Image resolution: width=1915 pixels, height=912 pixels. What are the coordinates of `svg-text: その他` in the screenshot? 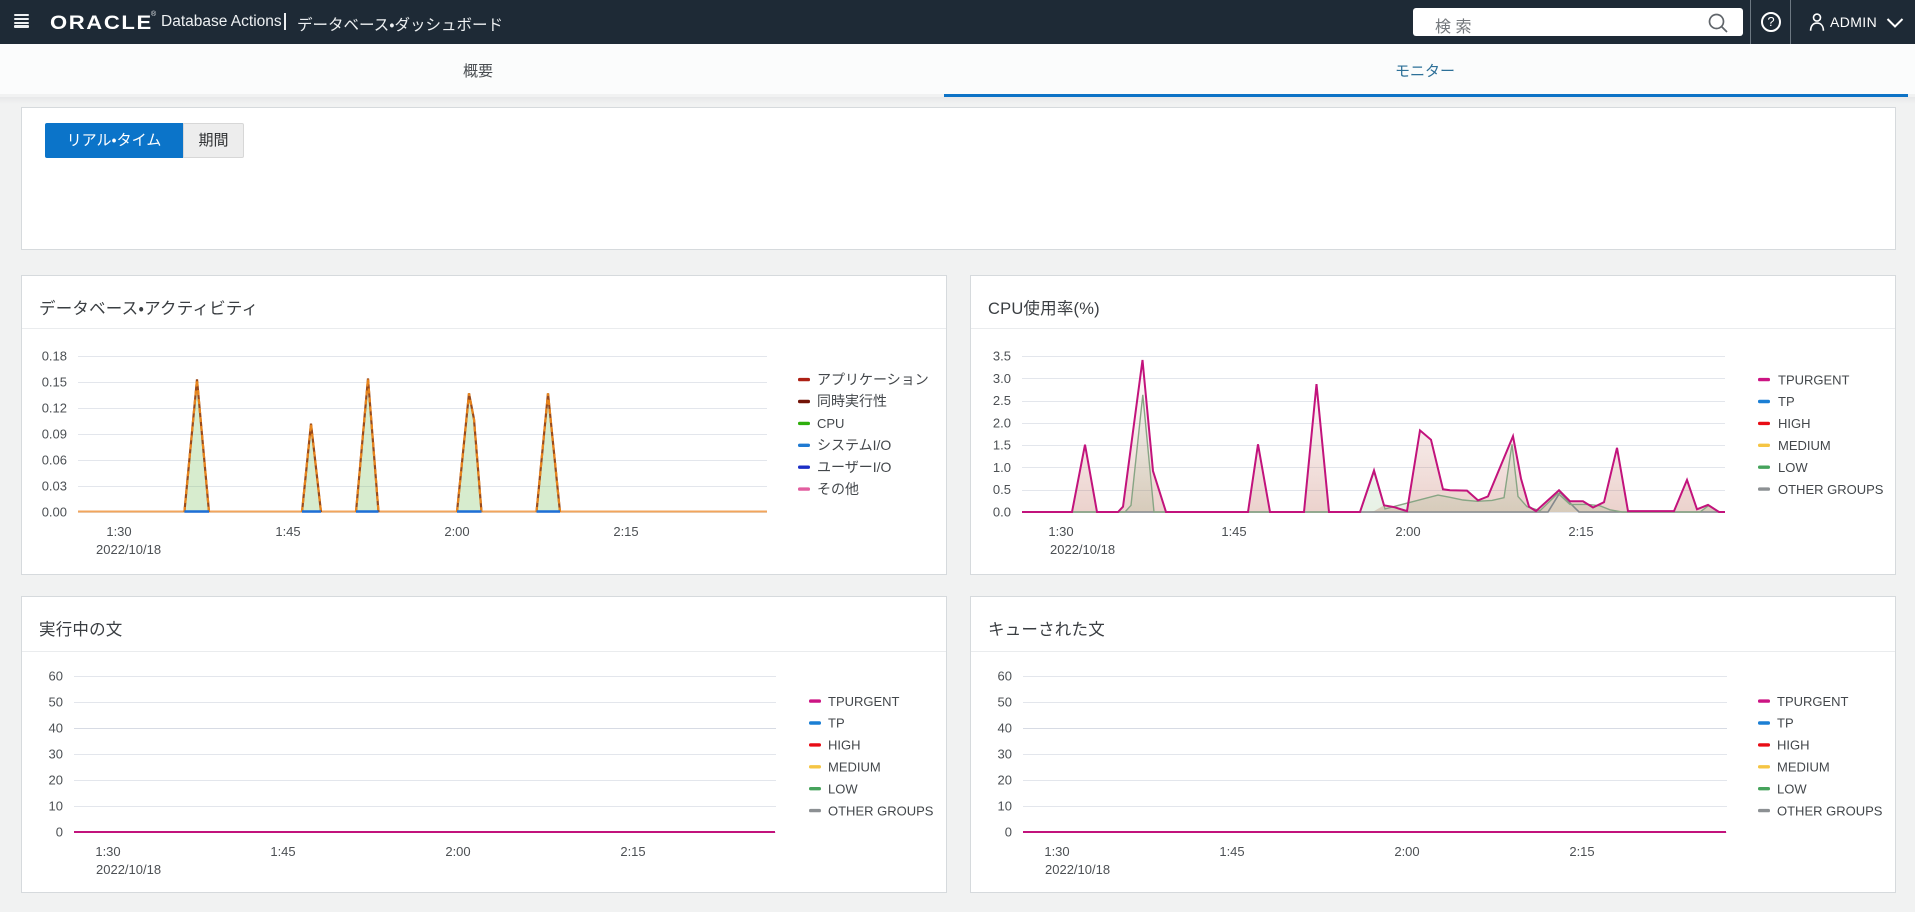 It's located at (838, 489).